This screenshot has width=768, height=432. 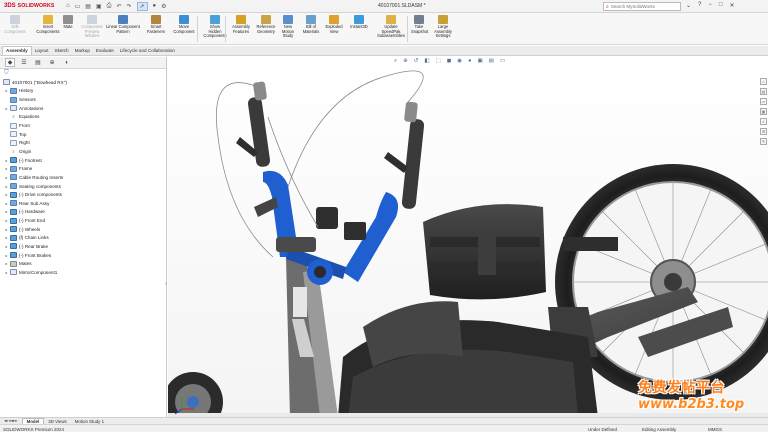 What do you see at coordinates (82, 51) in the screenshot?
I see `tab-markup: Markup` at bounding box center [82, 51].